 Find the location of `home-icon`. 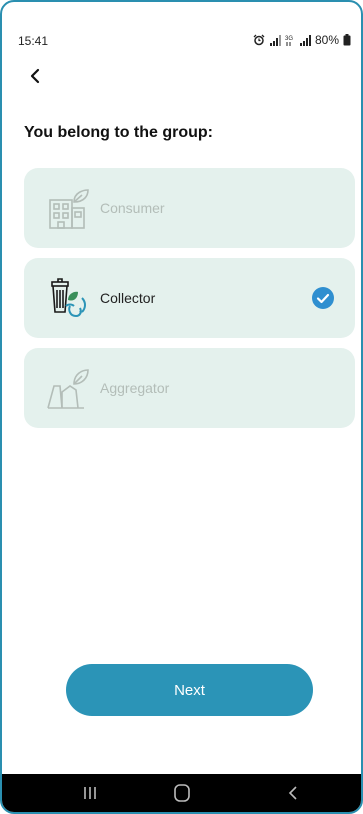

home-icon is located at coordinates (182, 793).